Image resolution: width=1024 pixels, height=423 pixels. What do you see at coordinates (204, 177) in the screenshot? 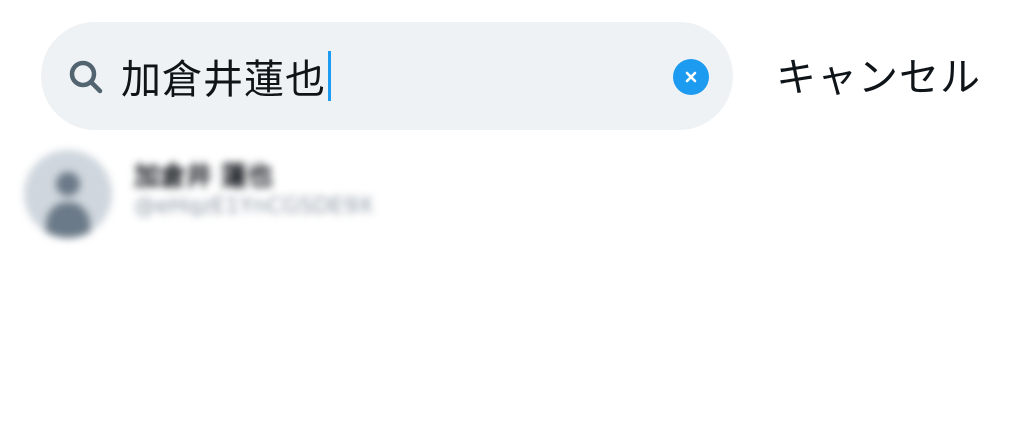
I see `result-display-name: 加倉井 蓮也` at bounding box center [204, 177].